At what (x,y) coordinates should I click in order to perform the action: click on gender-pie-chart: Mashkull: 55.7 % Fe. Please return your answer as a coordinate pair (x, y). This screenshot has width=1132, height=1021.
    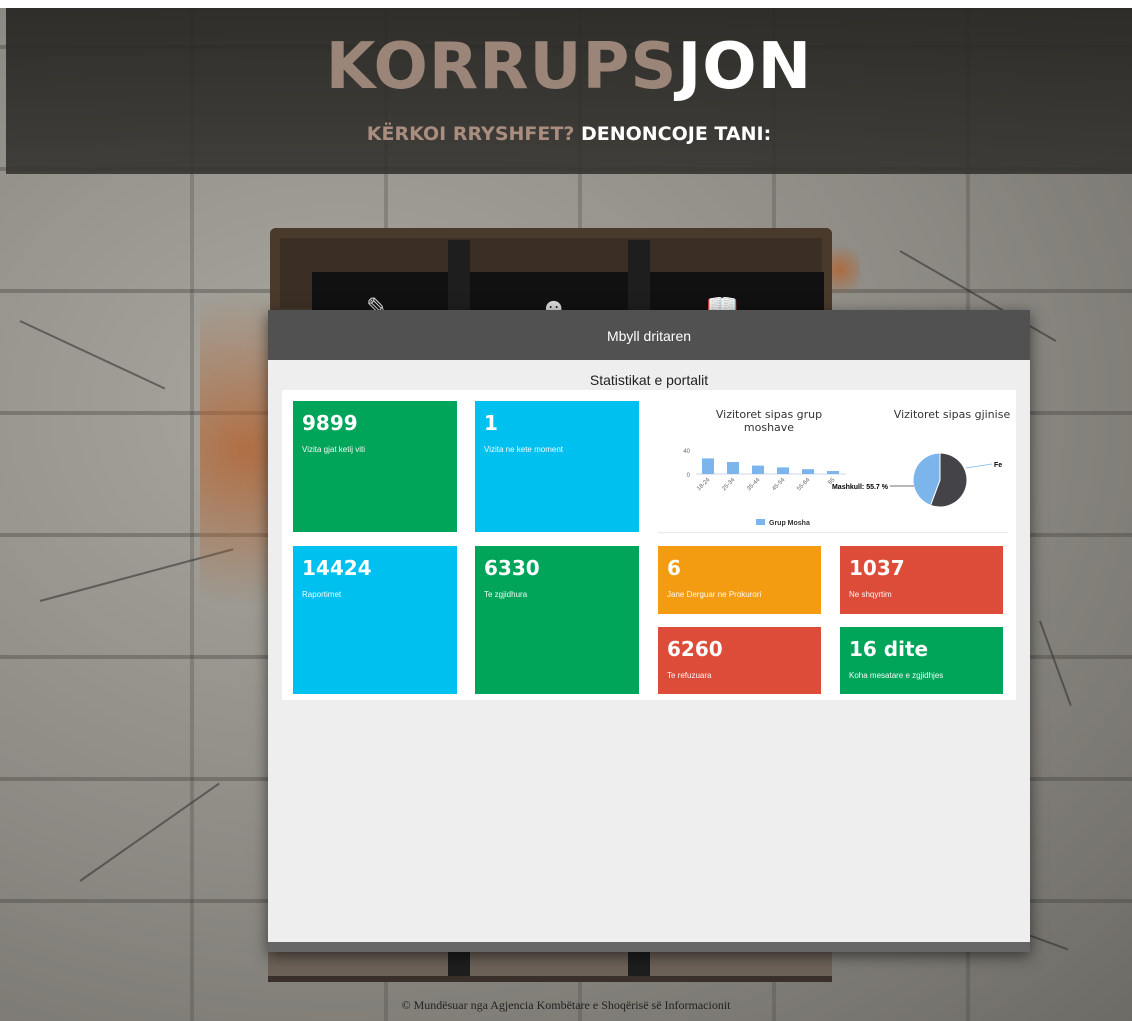
    Looking at the image, I should click on (917, 480).